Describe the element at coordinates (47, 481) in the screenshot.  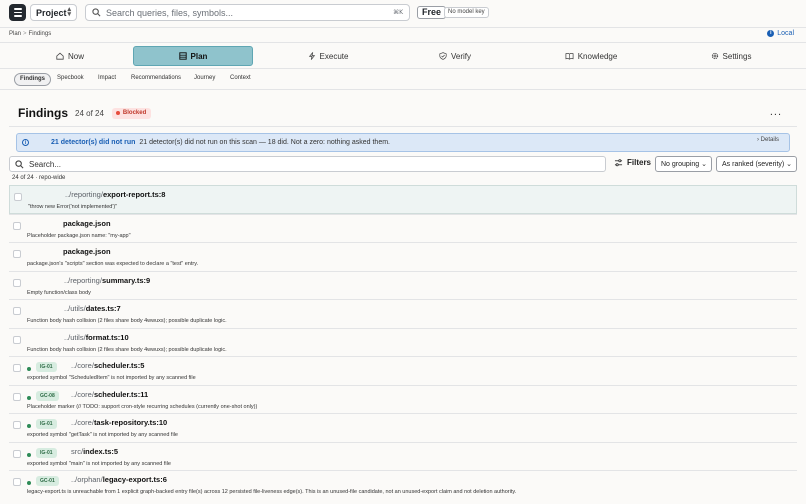
I see `rule-code-badge: GC-01` at that location.